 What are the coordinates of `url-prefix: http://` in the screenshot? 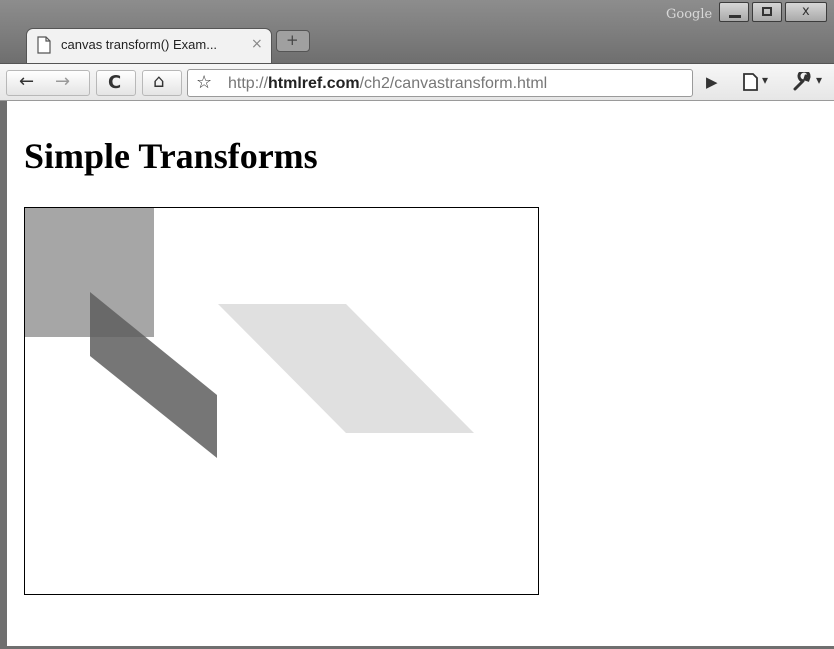 It's located at (248, 83).